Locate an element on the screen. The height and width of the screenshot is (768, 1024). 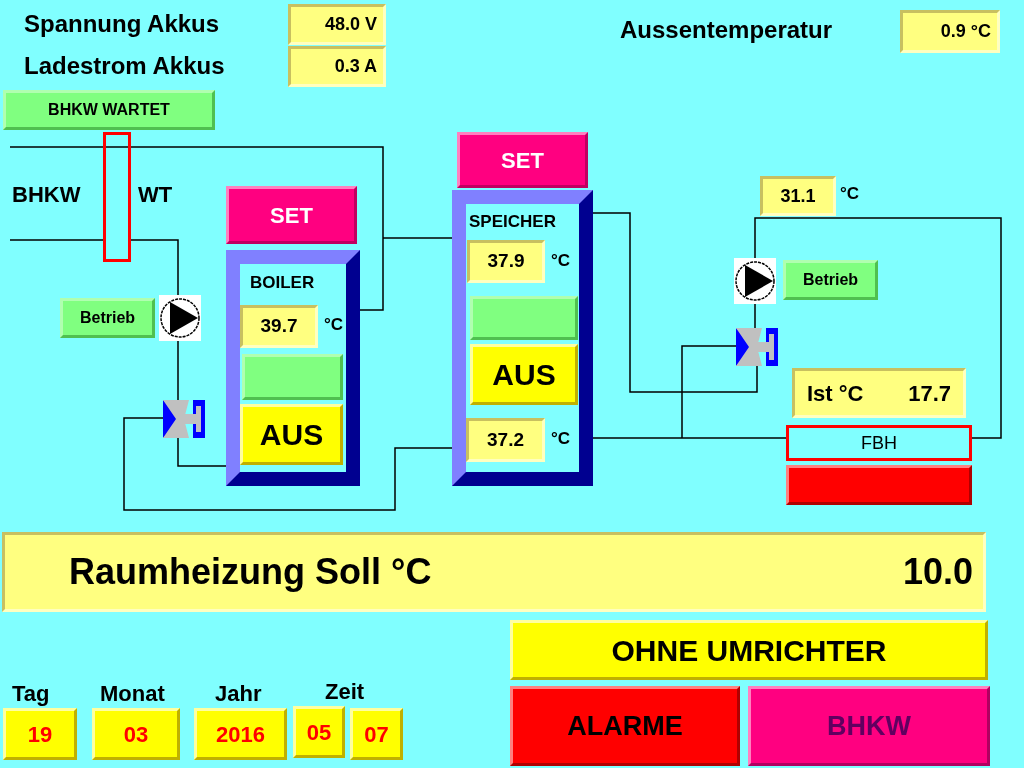
temperature-label: Aussentemperatur is located at coordinates (726, 30).